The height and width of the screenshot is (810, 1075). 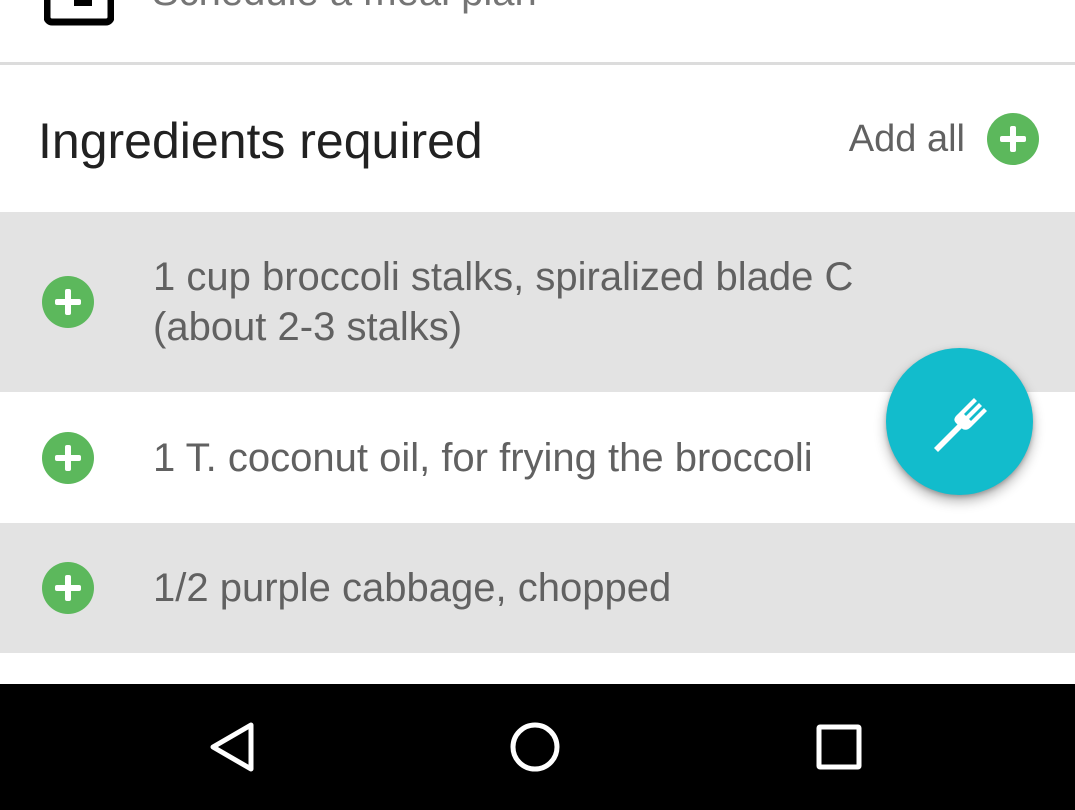 I want to click on schedule-meal-plan-row: Schedule a meal plan, so click(x=537, y=31).